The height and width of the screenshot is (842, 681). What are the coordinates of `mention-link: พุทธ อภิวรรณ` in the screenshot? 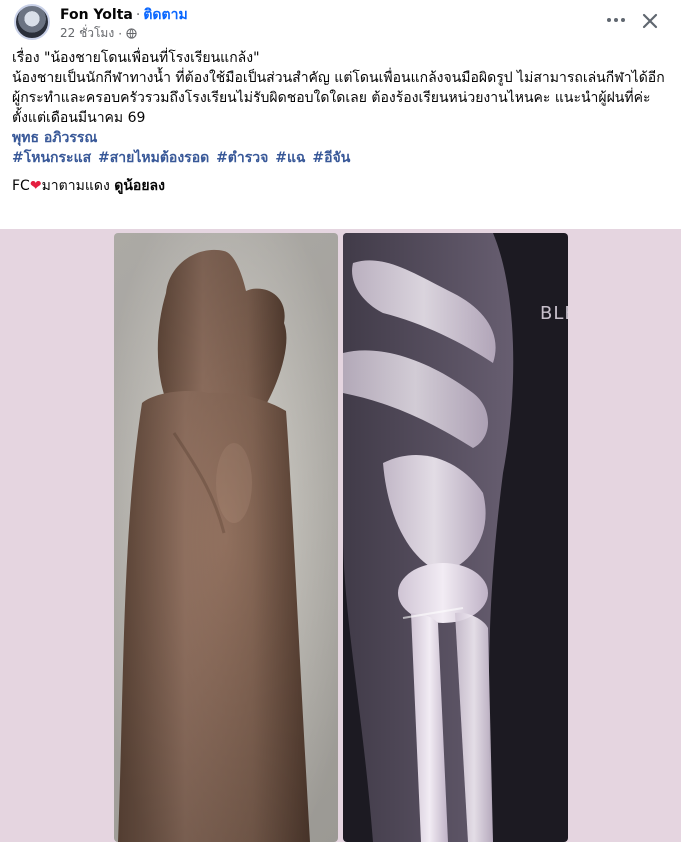 It's located at (342, 138).